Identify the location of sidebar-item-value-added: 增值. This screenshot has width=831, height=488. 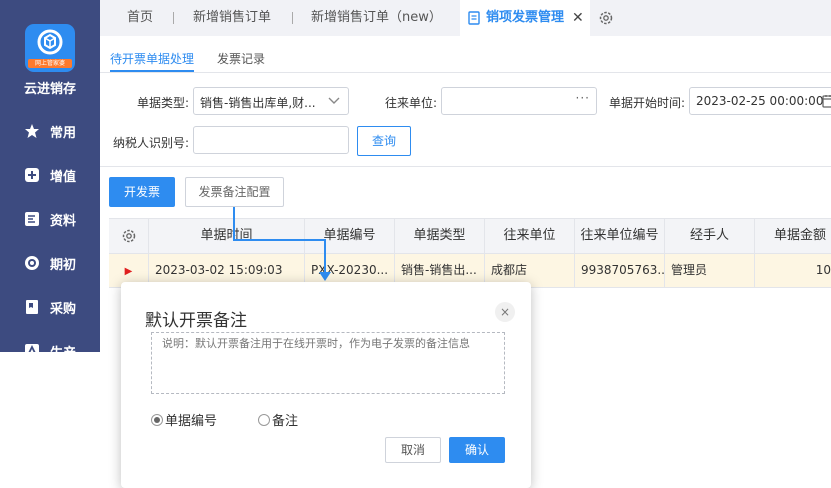
(50, 175).